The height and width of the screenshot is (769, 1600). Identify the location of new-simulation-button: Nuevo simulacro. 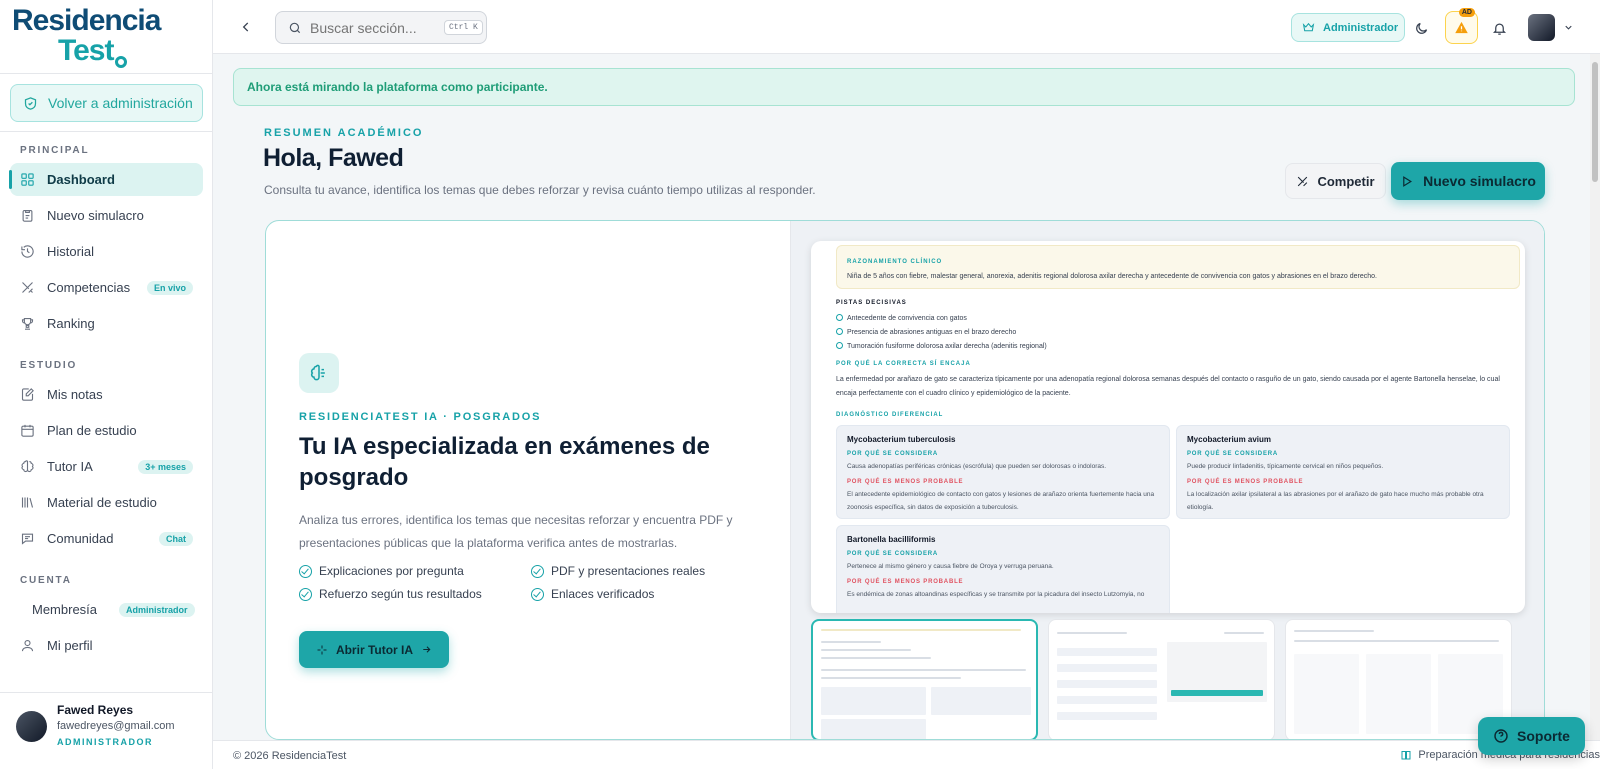
(1468, 181).